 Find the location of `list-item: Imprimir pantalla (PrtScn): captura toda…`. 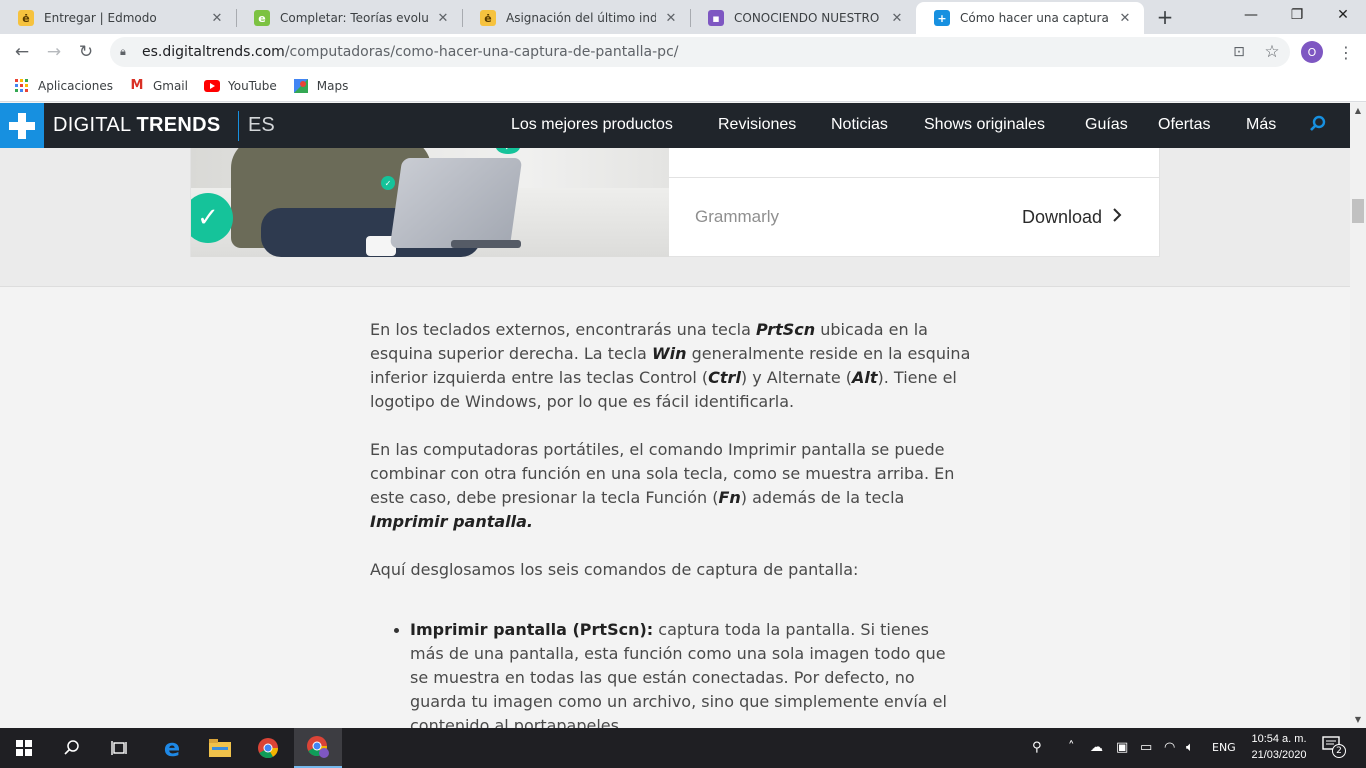

list-item: Imprimir pantalla (PrtScn): captura toda… is located at coordinates (677, 678).